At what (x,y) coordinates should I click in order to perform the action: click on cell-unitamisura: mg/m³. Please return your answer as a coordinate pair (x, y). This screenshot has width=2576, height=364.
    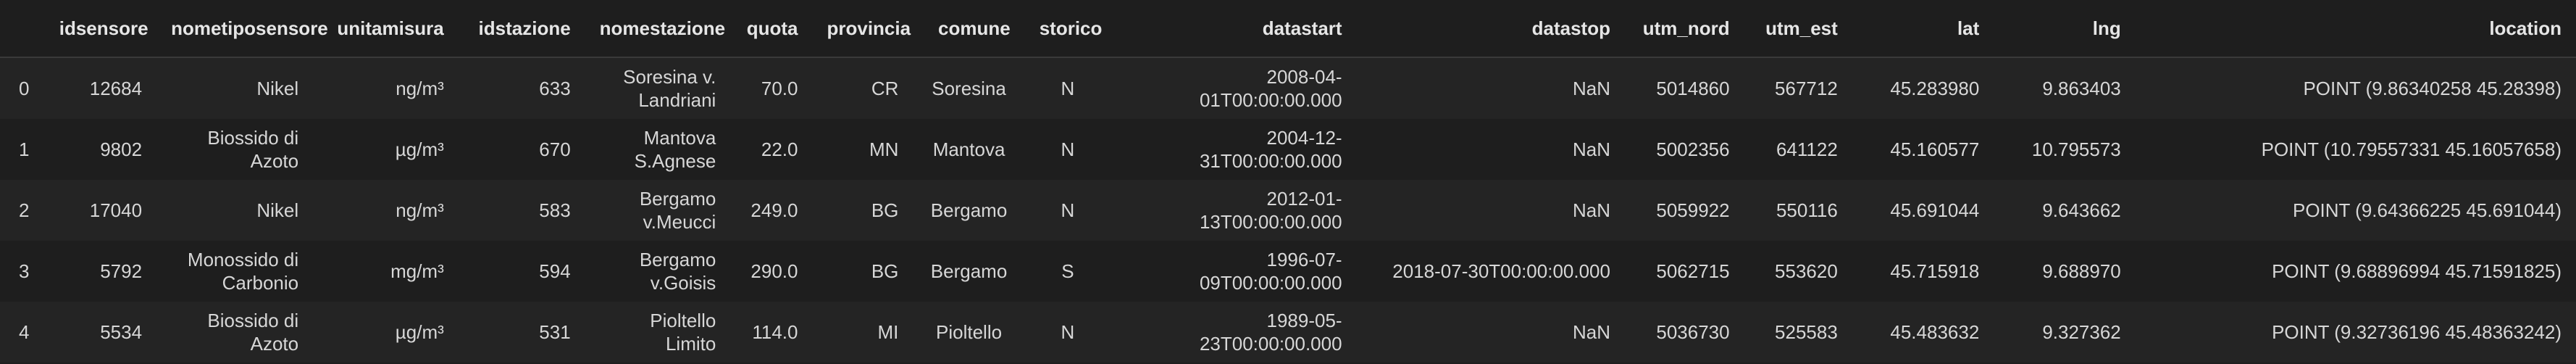
    Looking at the image, I should click on (386, 271).